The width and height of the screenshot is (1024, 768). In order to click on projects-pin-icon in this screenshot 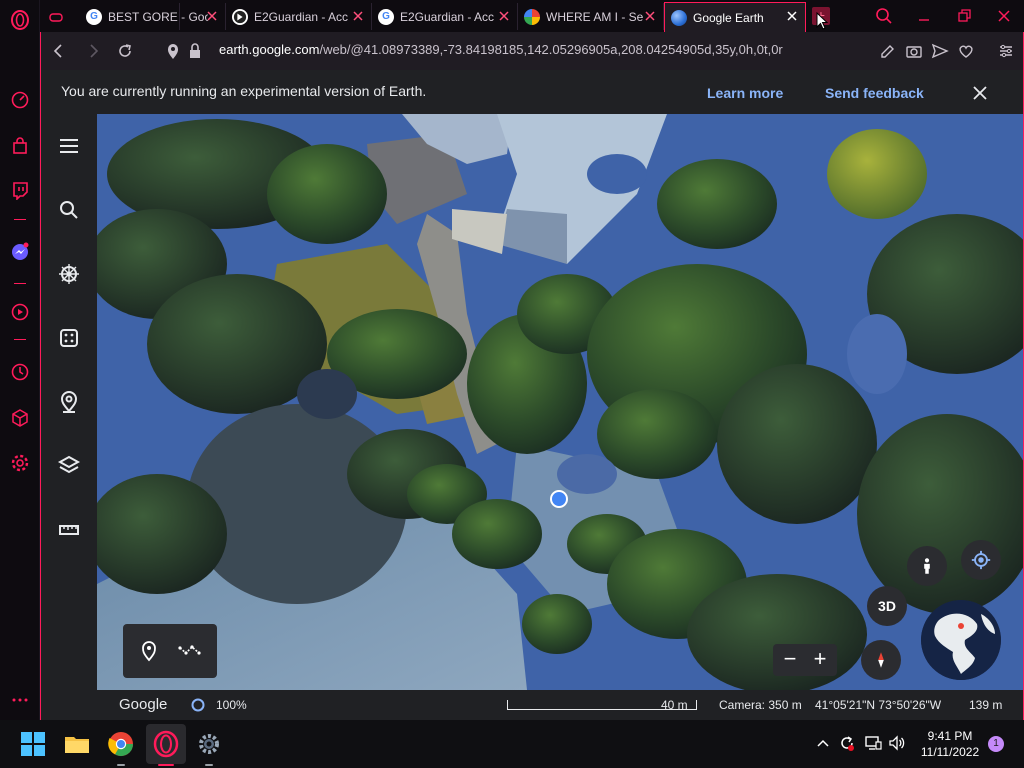, I will do `click(69, 402)`.